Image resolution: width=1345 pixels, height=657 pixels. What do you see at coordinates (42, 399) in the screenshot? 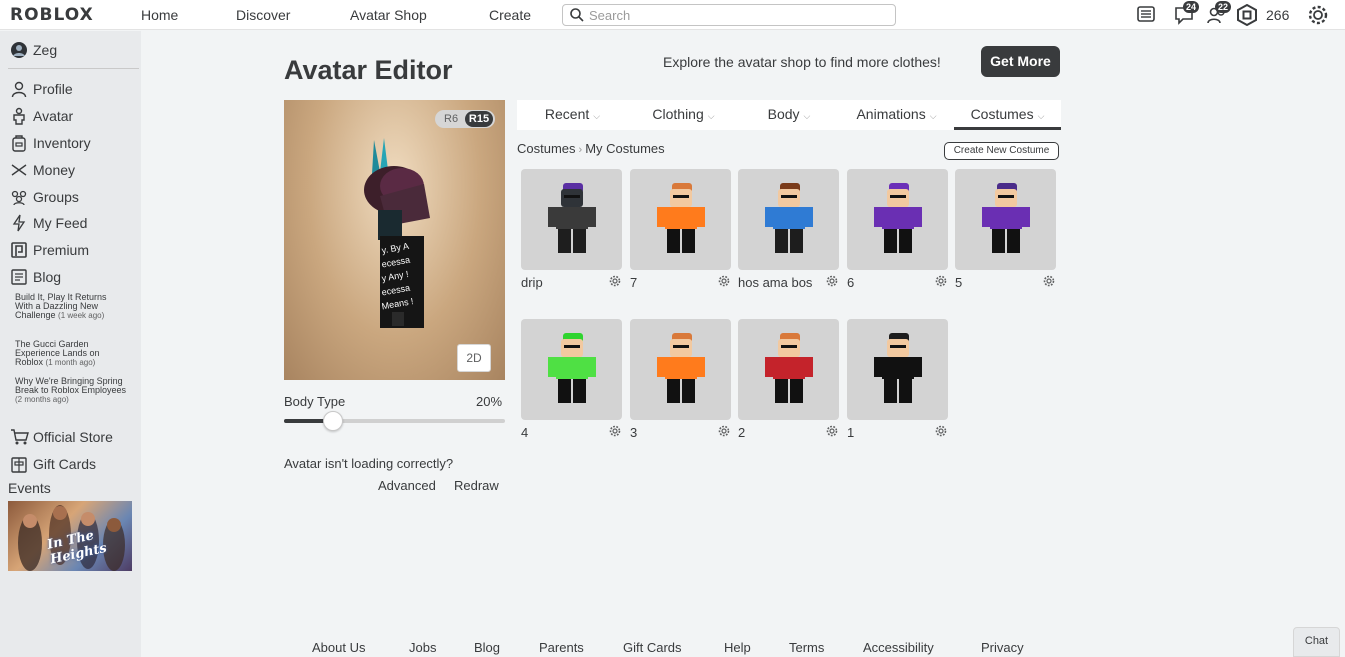
I see `blog-post-age: (2 months ago)` at bounding box center [42, 399].